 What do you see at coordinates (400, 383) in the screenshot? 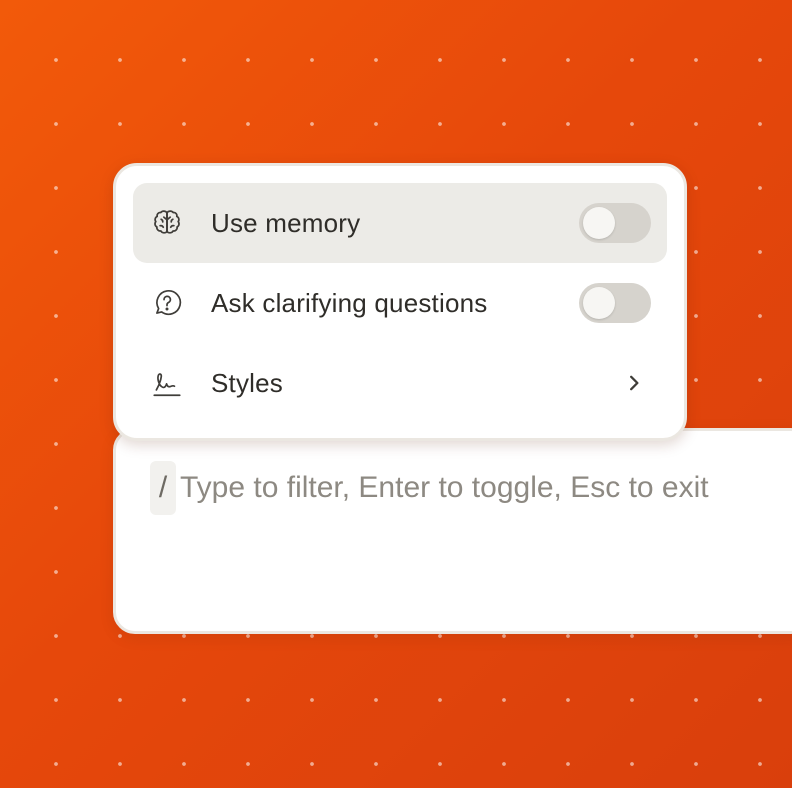
I see `menu-item-styles: Styles` at bounding box center [400, 383].